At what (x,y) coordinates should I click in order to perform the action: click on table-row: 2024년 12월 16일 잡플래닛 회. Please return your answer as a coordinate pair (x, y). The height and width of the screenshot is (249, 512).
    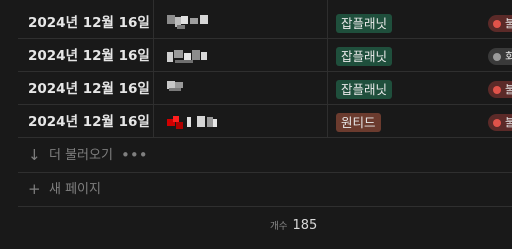
    Looking at the image, I should click on (265, 56).